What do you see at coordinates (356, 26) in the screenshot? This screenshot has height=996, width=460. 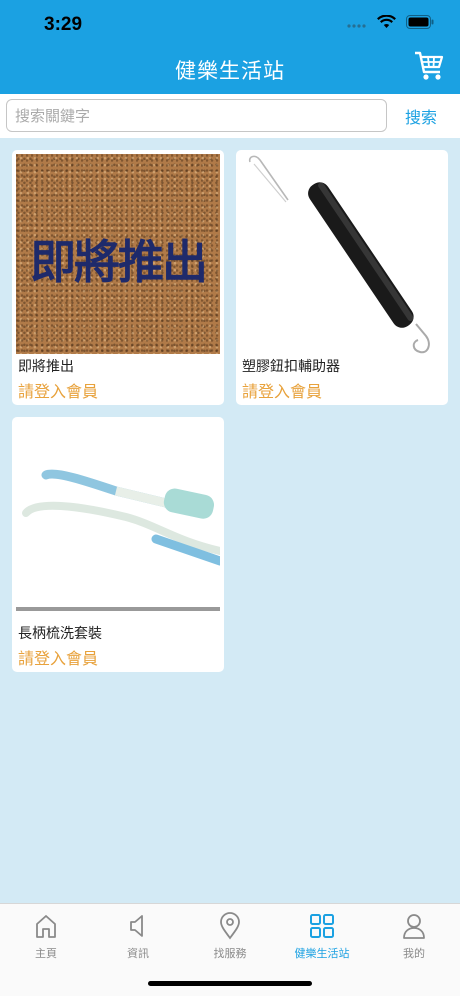 I see `signal-icon` at bounding box center [356, 26].